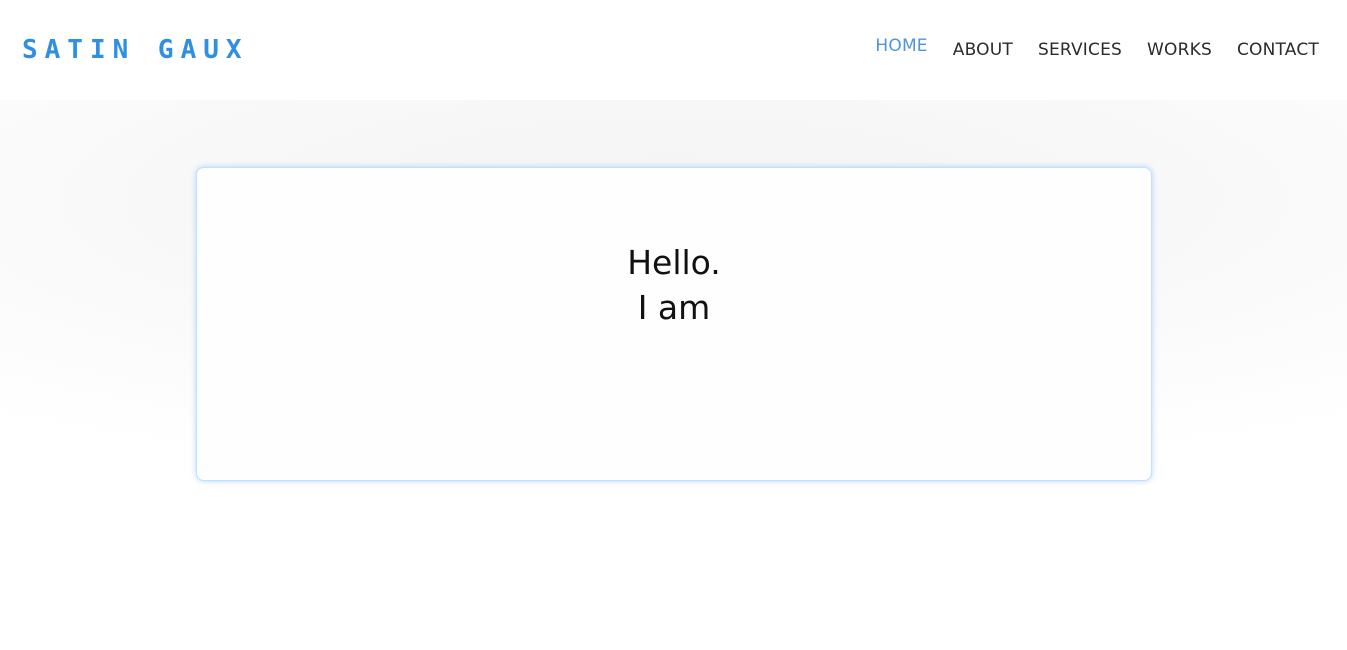  I want to click on nav-contact-link: CONTACT, so click(1278, 50).